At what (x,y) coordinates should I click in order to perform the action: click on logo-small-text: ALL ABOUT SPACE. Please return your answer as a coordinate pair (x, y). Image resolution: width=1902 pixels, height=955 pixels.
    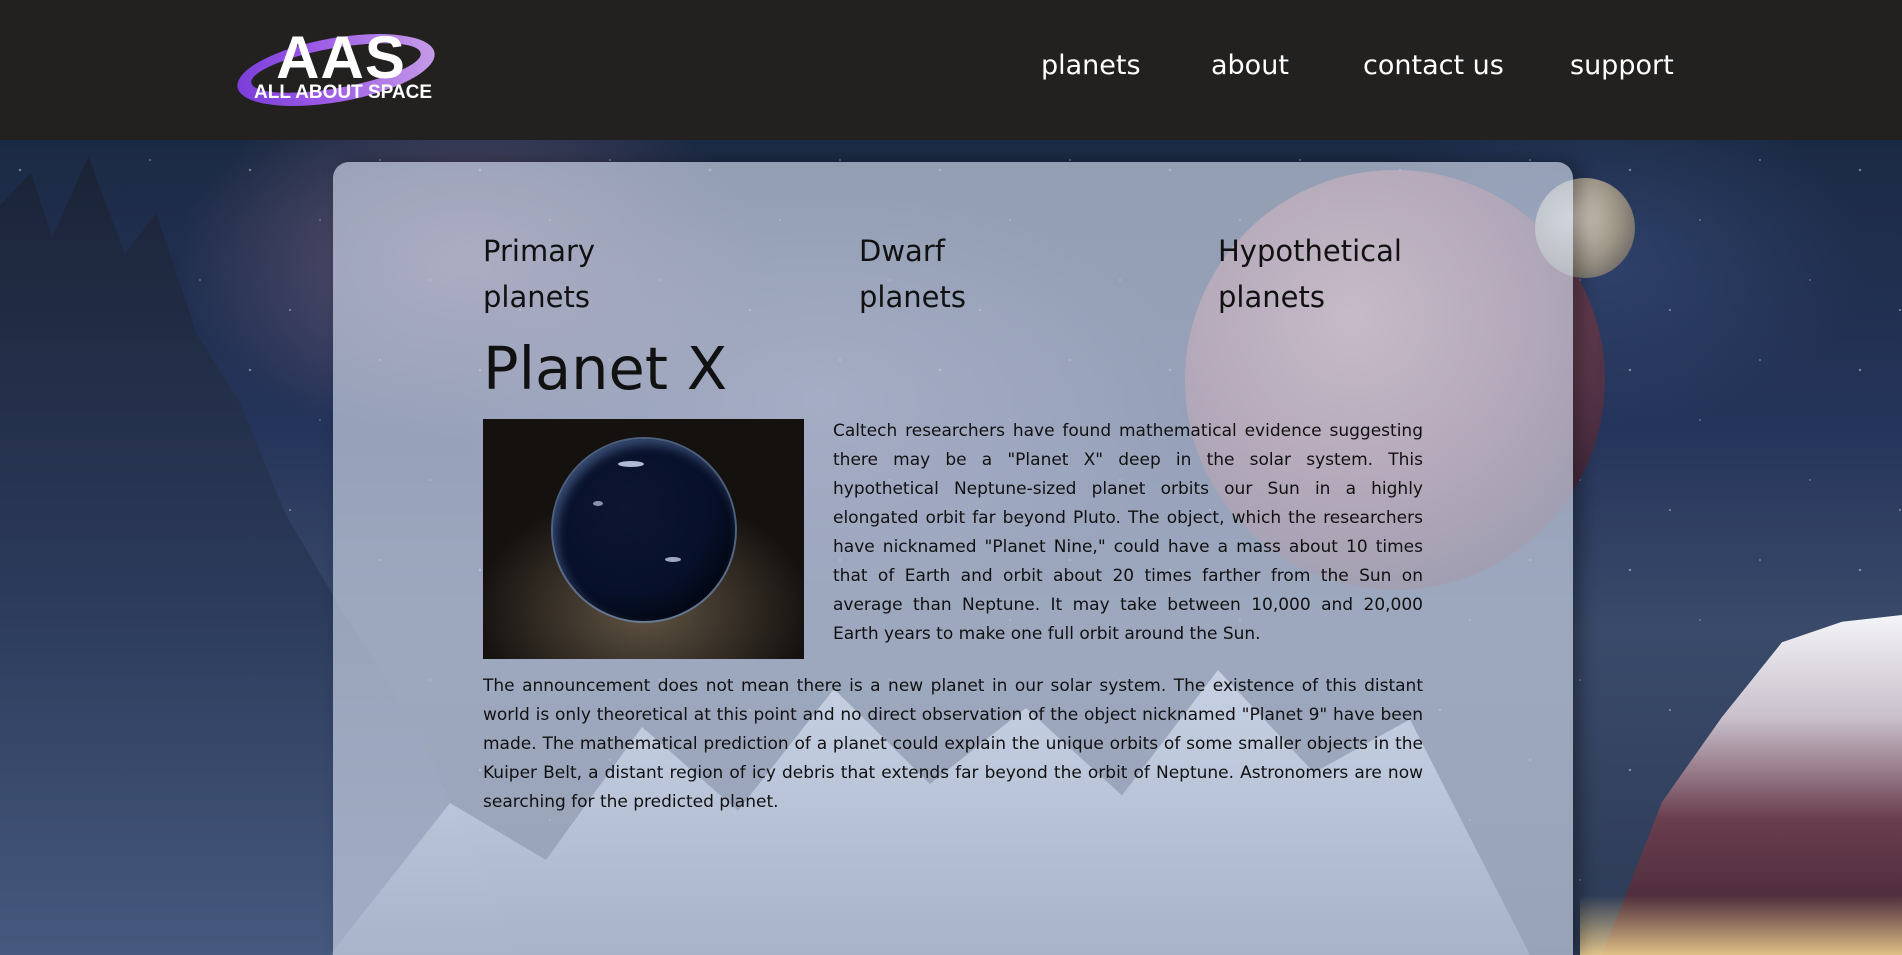
    Looking at the image, I should click on (343, 92).